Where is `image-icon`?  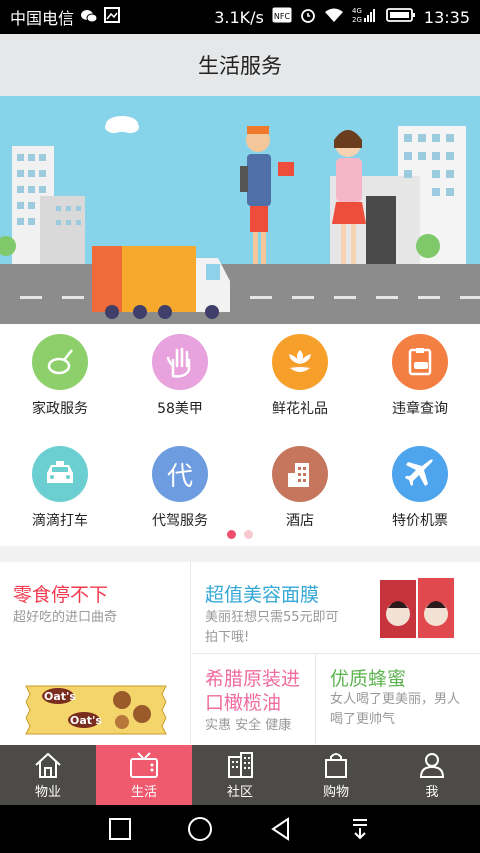 image-icon is located at coordinates (112, 17).